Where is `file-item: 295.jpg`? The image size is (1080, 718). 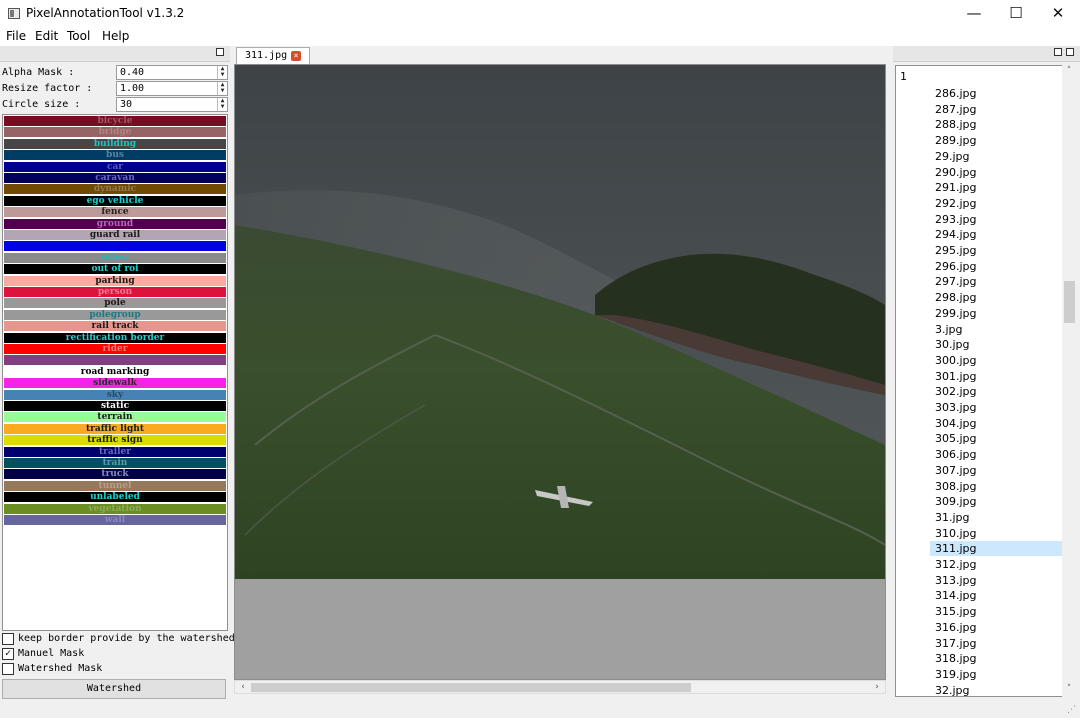
file-item: 295.jpg is located at coordinates (997, 250).